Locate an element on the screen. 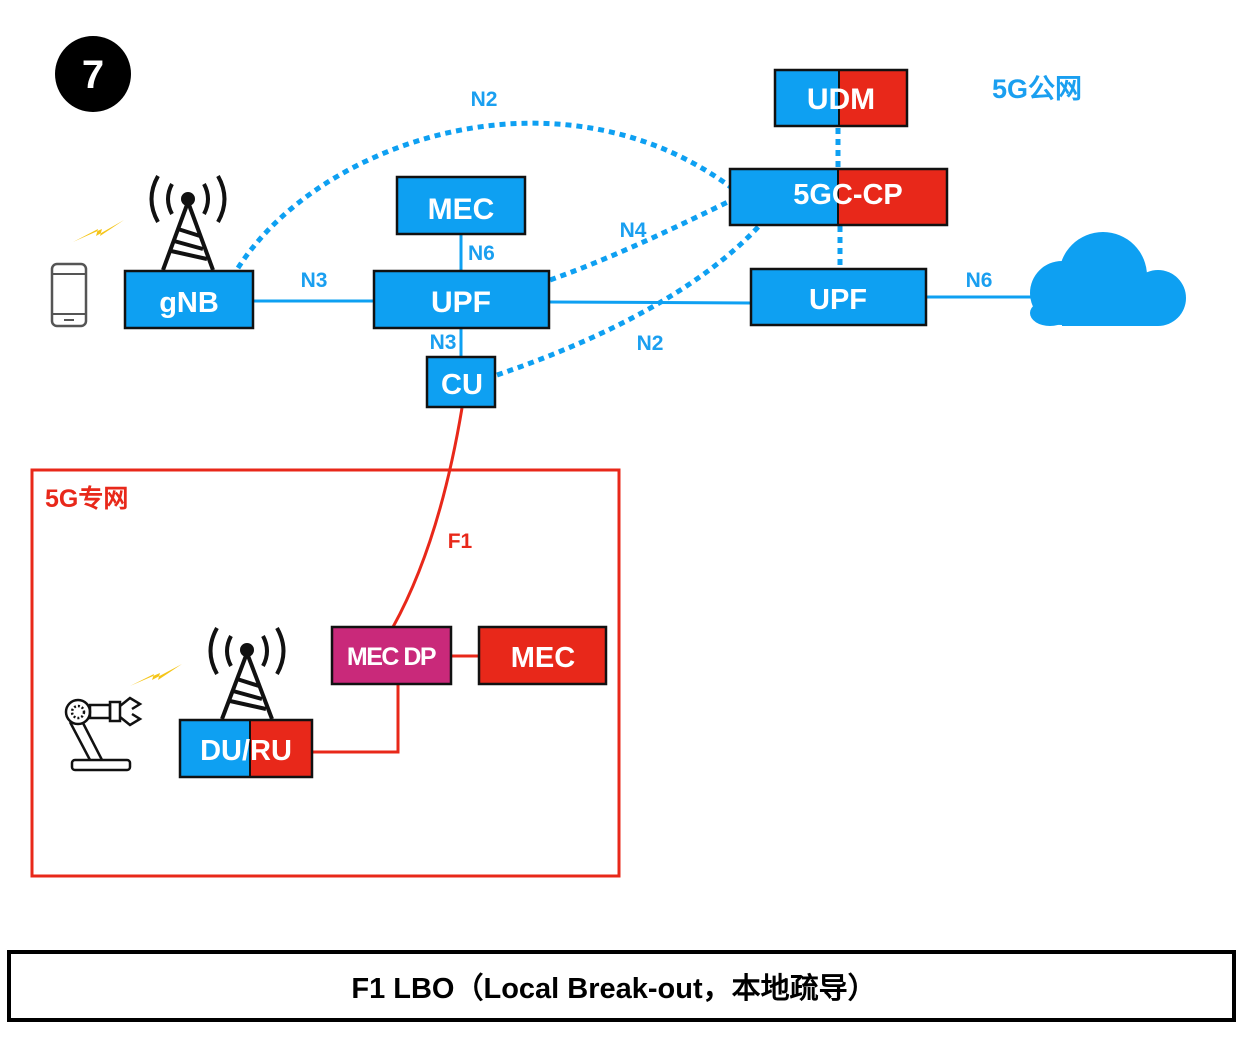  robot-arm-icon is located at coordinates (103, 734).